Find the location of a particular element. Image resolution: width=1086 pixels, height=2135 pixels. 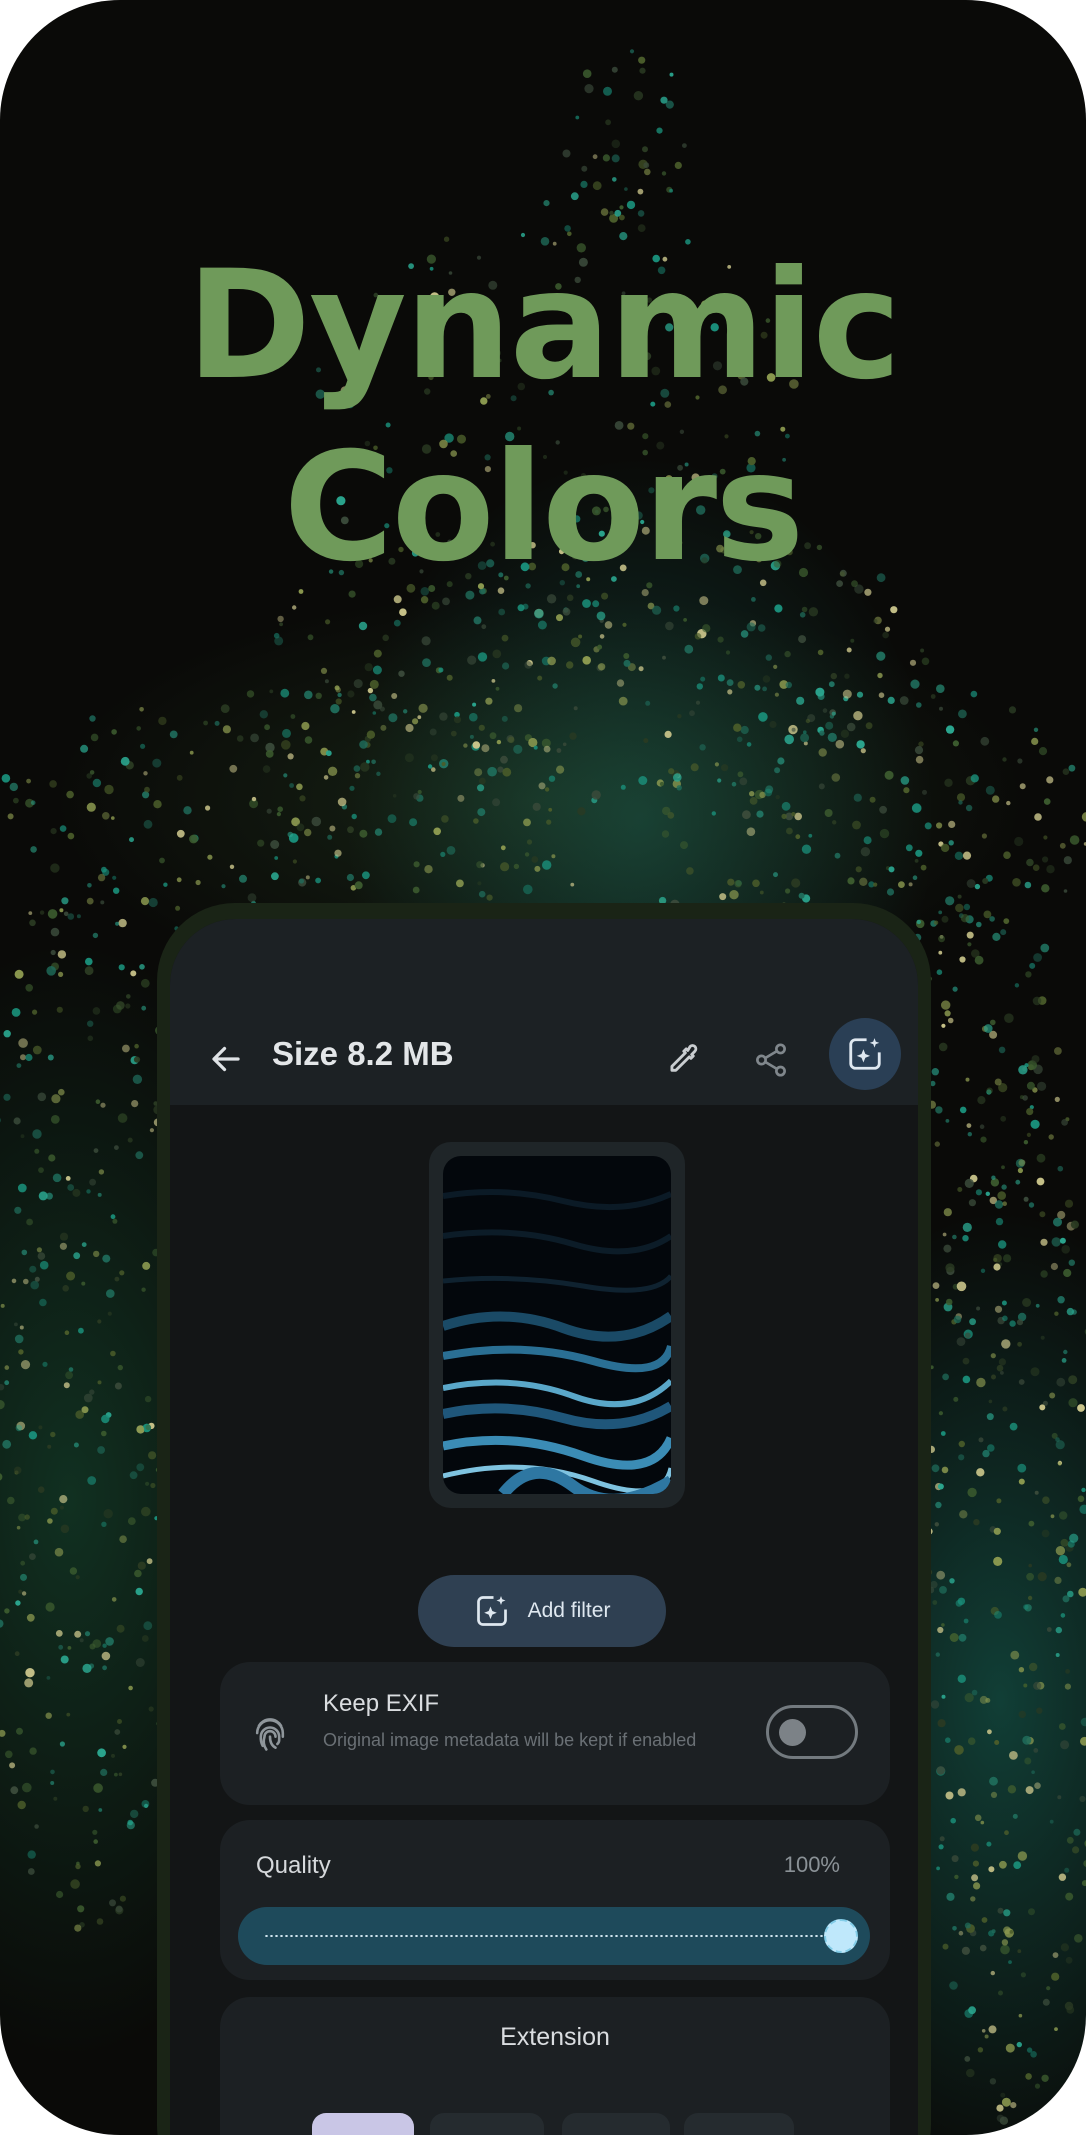

quality-slider-thumb is located at coordinates (841, 1936).